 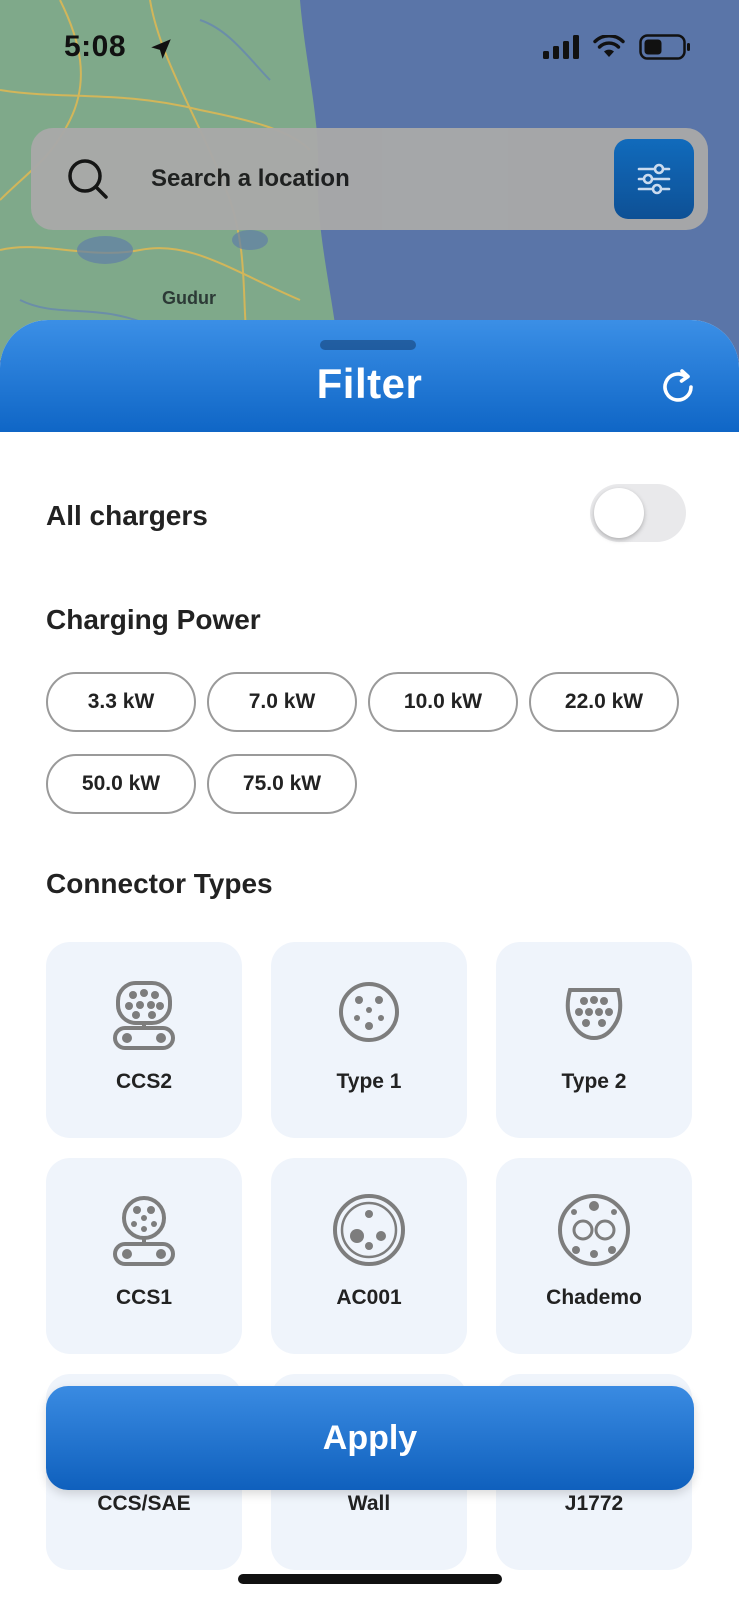 I want to click on location-arrow-icon, so click(x=161, y=49).